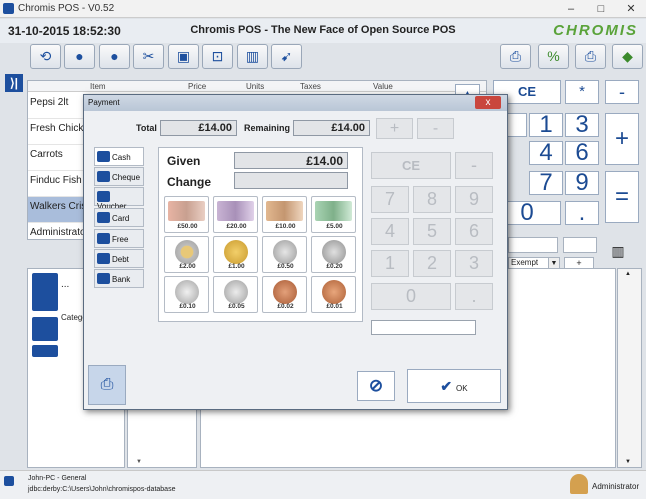 This screenshot has width=646, height=499. What do you see at coordinates (488, 102) in the screenshot?
I see `dialog-close-button: x` at bounding box center [488, 102].